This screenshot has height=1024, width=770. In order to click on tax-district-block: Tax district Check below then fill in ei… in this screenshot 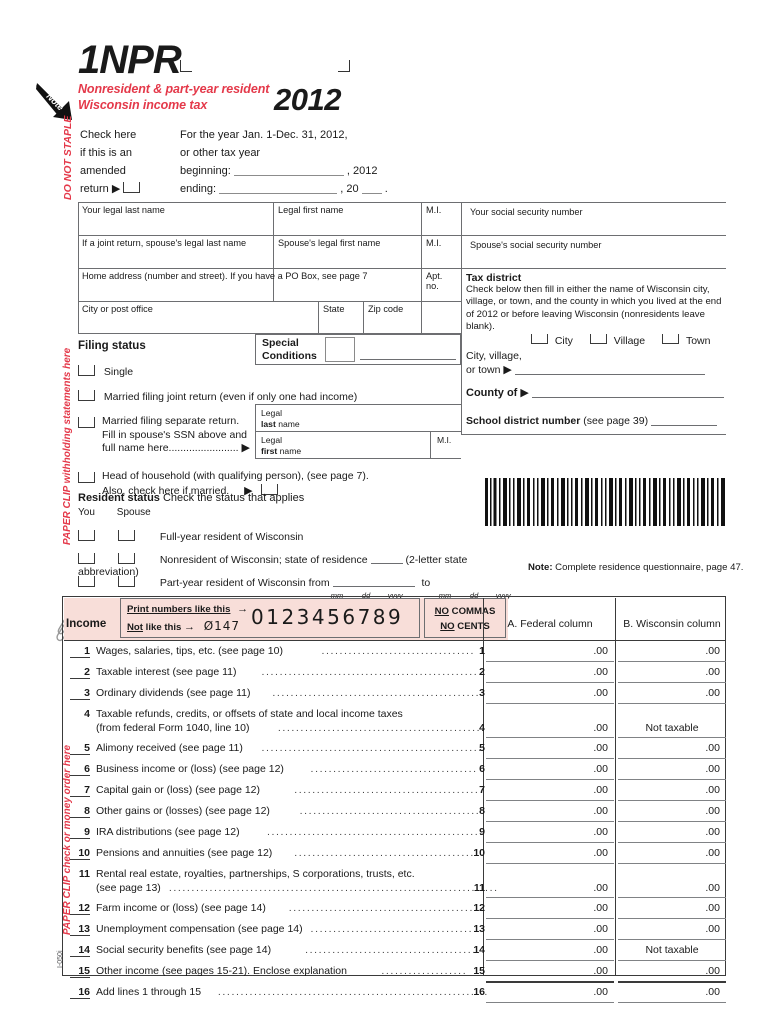, I will do `click(594, 302)`.